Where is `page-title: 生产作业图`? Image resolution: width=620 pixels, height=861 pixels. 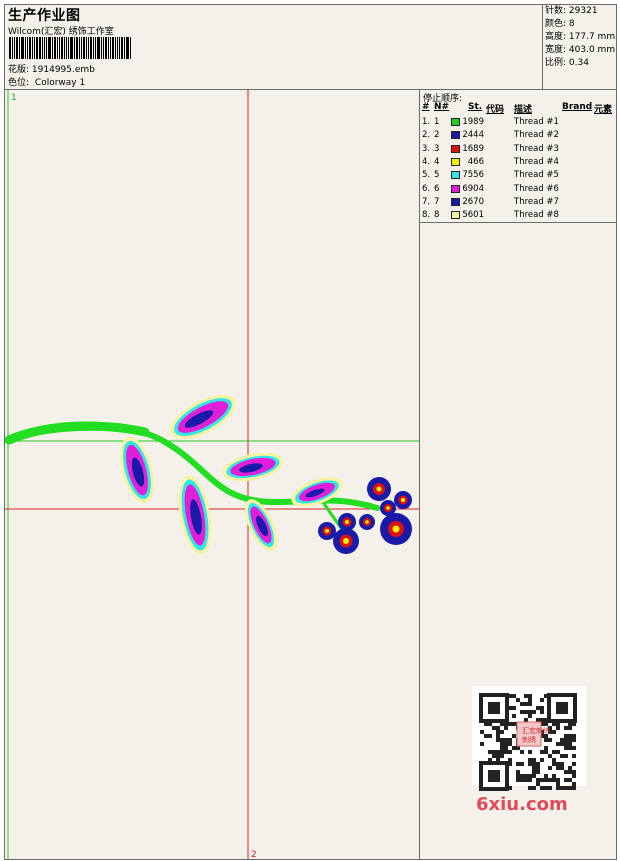
page-title: 生产作业图 is located at coordinates (44, 16).